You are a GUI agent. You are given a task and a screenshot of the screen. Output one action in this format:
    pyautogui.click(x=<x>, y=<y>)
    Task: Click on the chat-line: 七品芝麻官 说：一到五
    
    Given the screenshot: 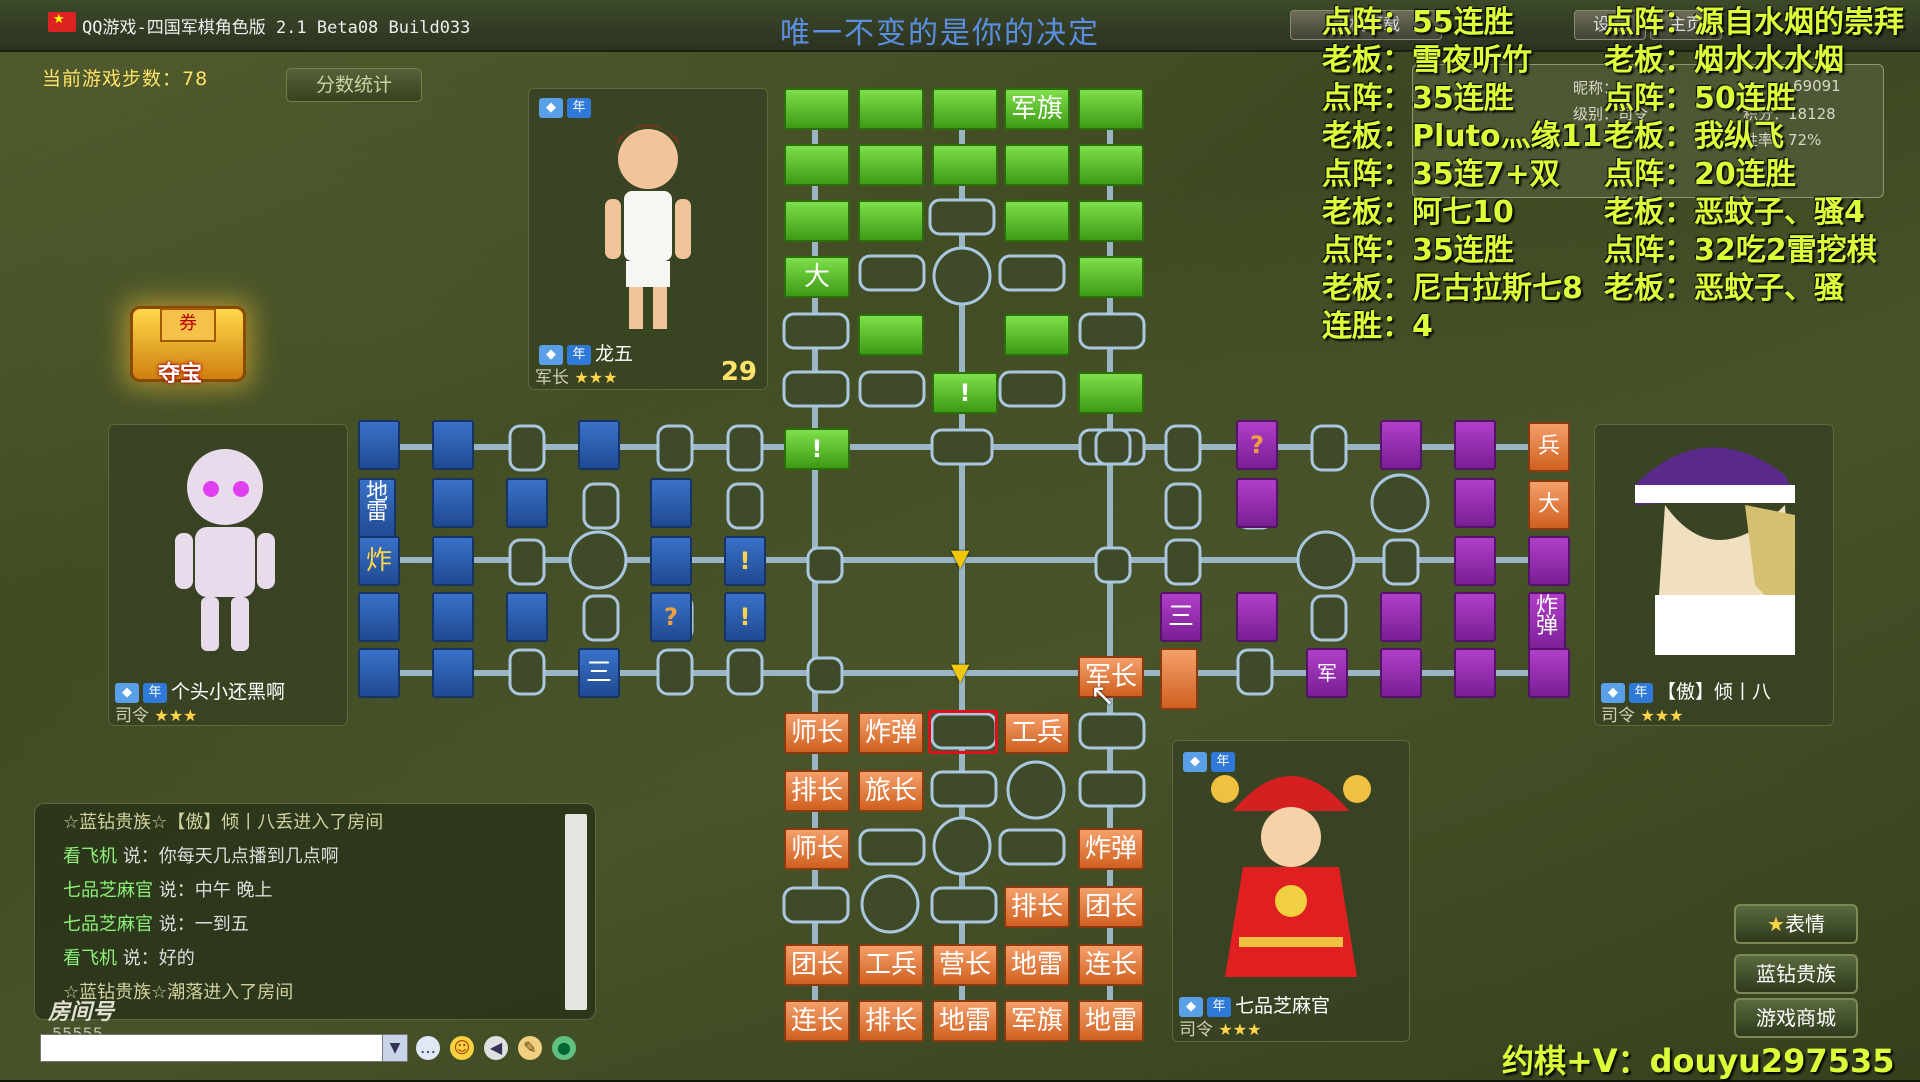 What is the action you would take?
    pyautogui.click(x=156, y=924)
    